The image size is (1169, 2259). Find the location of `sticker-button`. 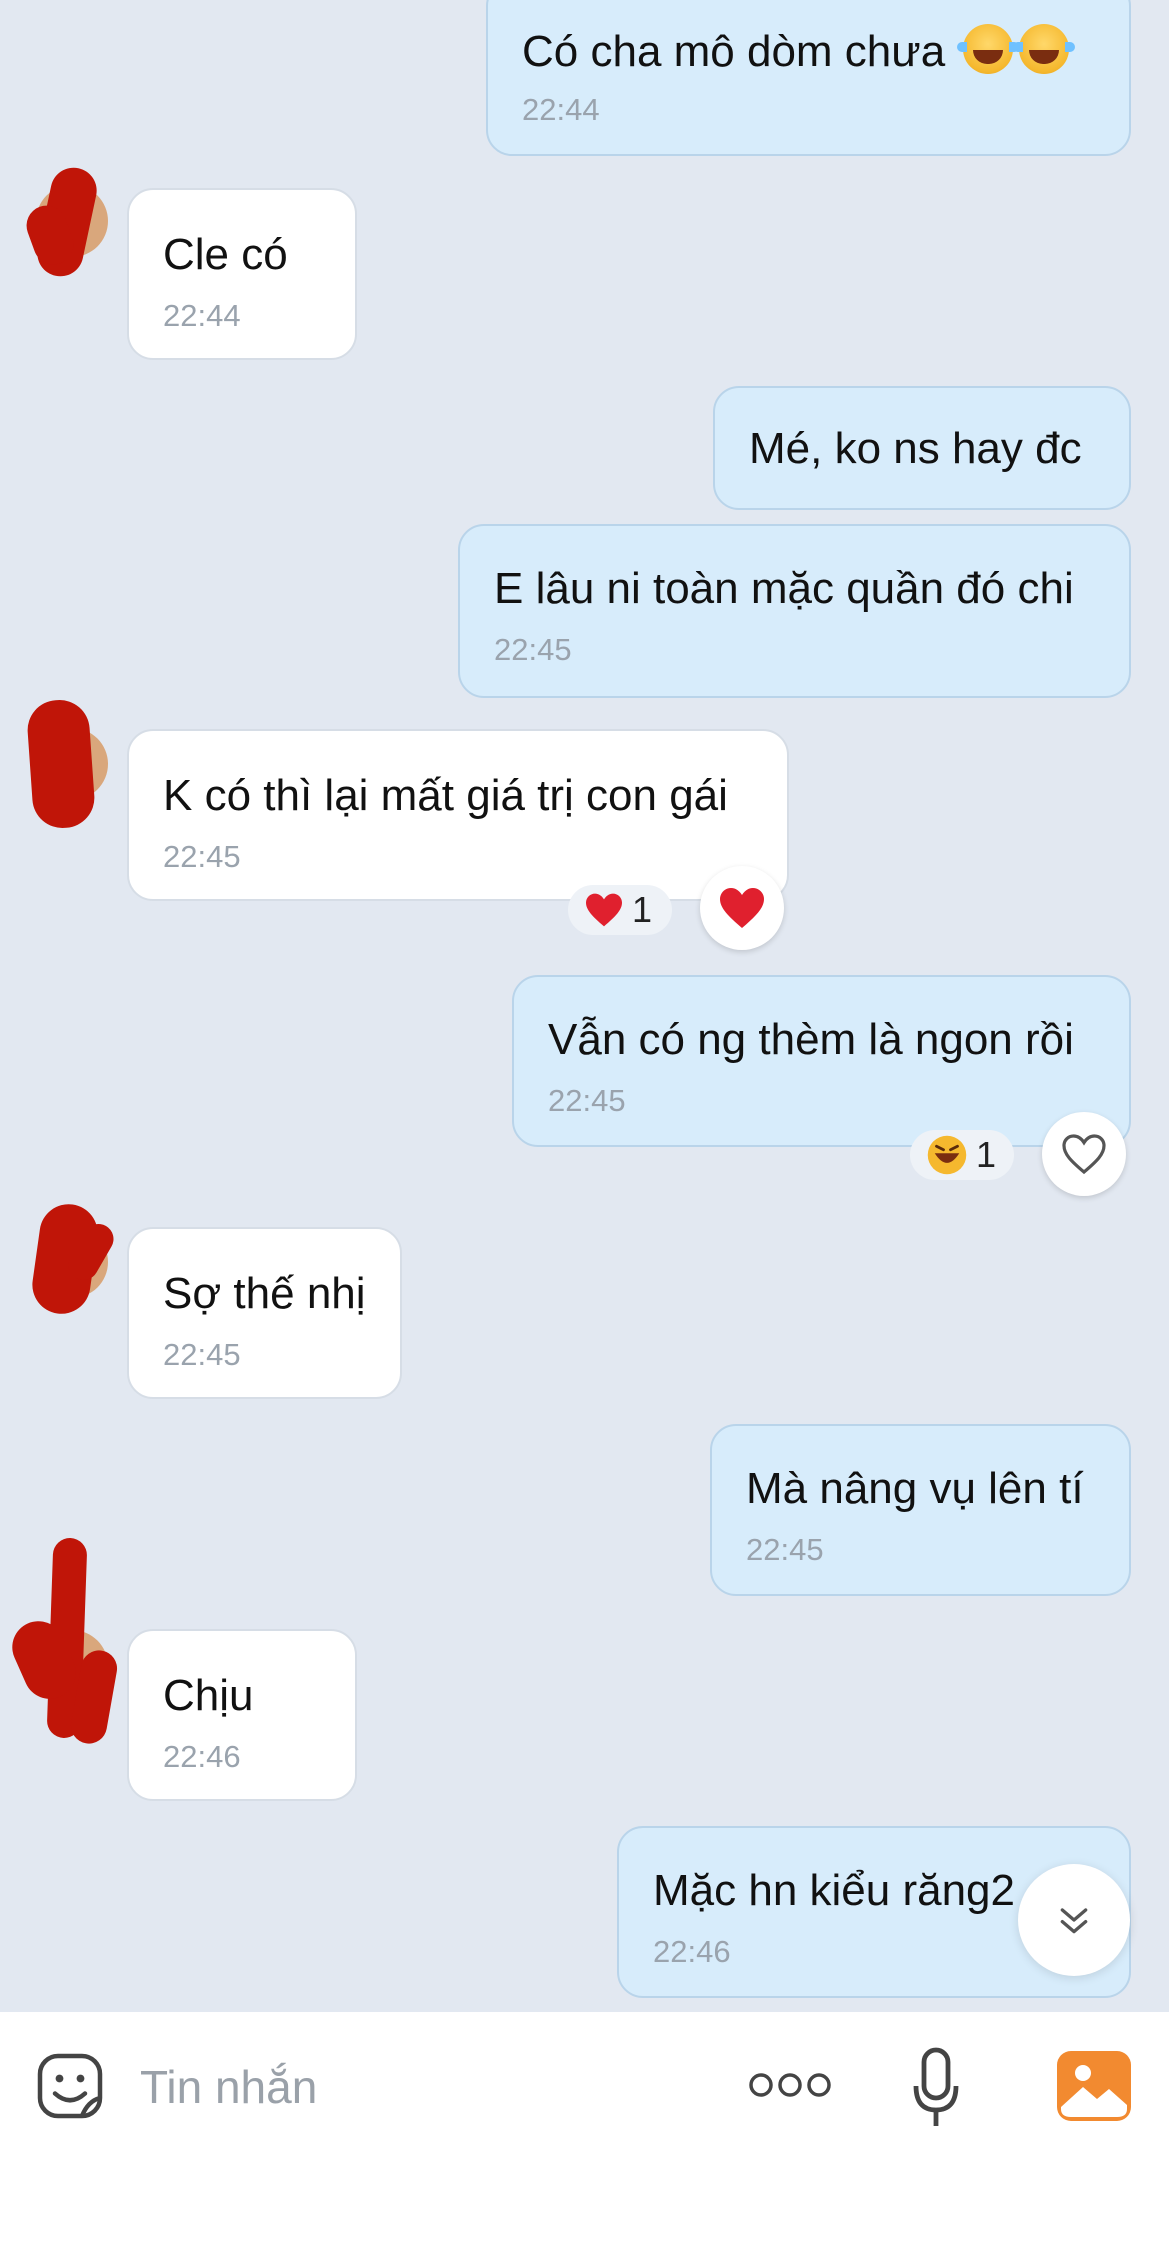

sticker-button is located at coordinates (70, 2086).